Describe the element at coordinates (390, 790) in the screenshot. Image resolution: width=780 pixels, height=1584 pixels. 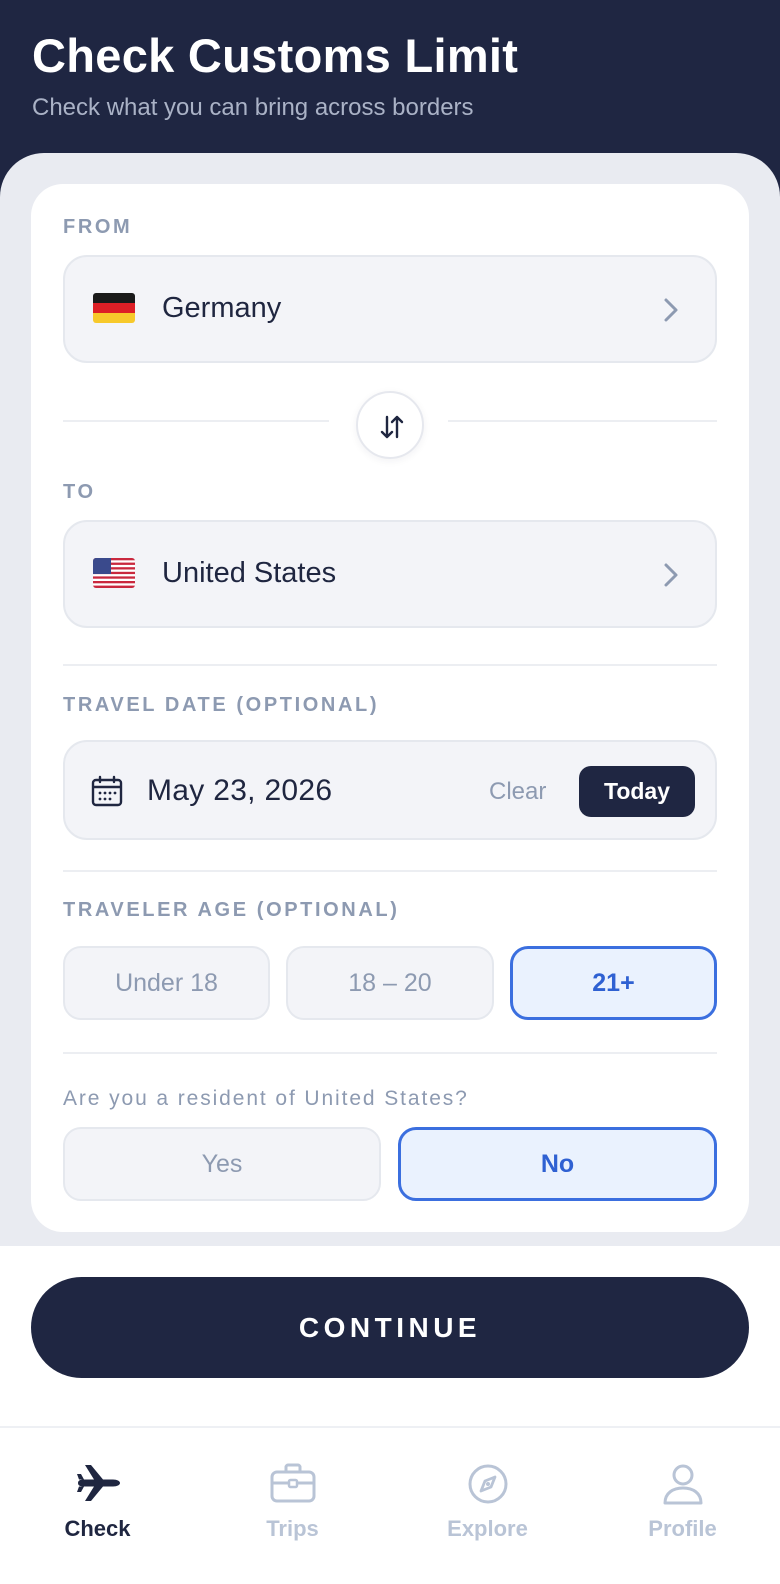
I see `travel-date-field: May 23, 2026 Clear Today` at that location.